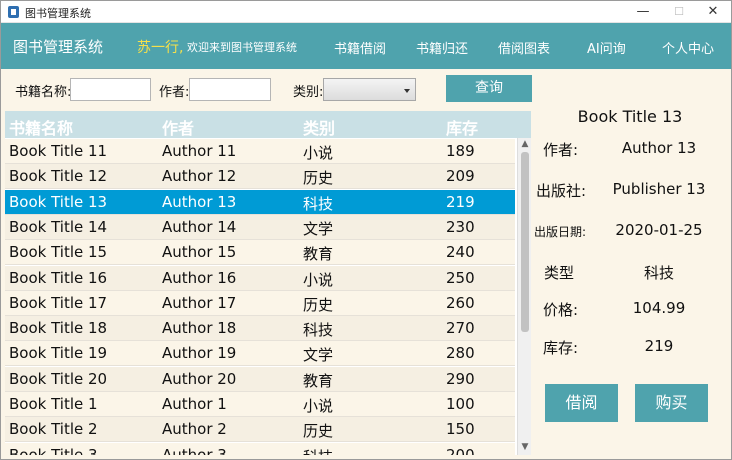 This screenshot has width=732, height=460. What do you see at coordinates (260, 303) in the screenshot?
I see `table-row: Book Title 17 Author 17 历史 260` at bounding box center [260, 303].